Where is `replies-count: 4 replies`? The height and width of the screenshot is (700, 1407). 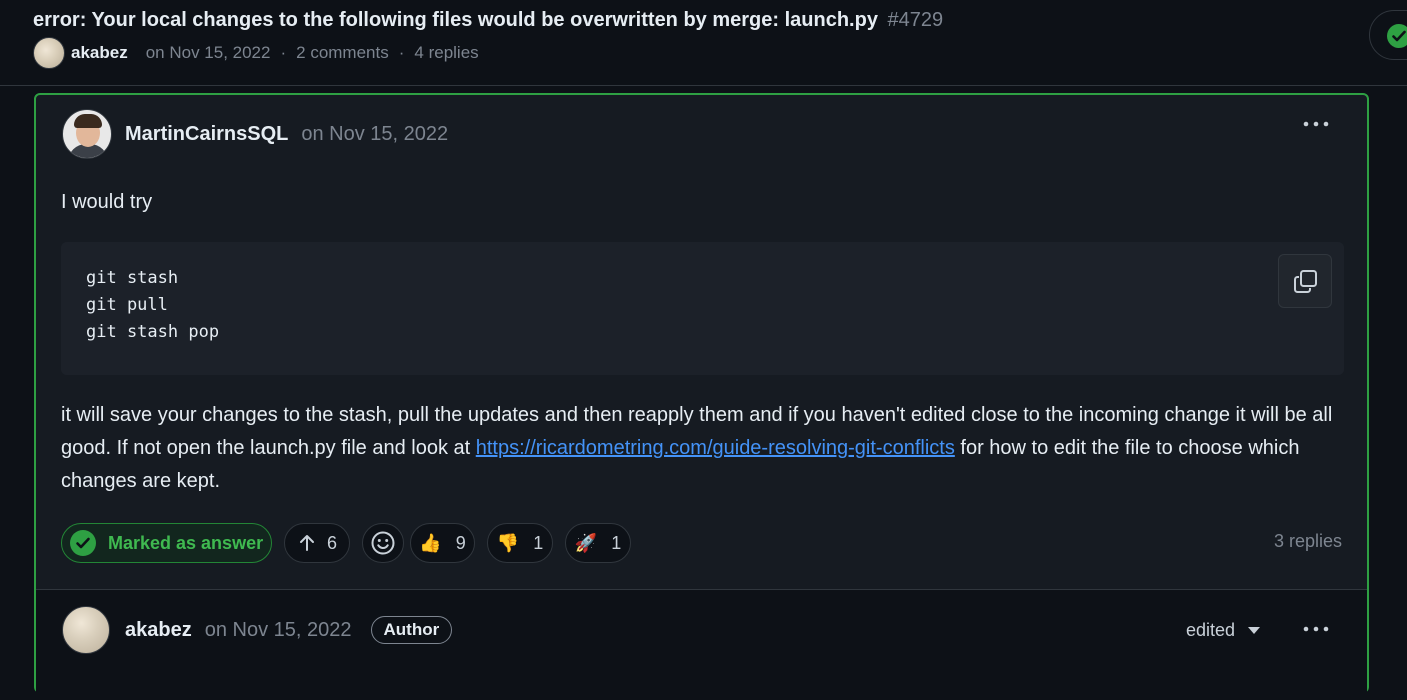
replies-count: 4 replies is located at coordinates (446, 52).